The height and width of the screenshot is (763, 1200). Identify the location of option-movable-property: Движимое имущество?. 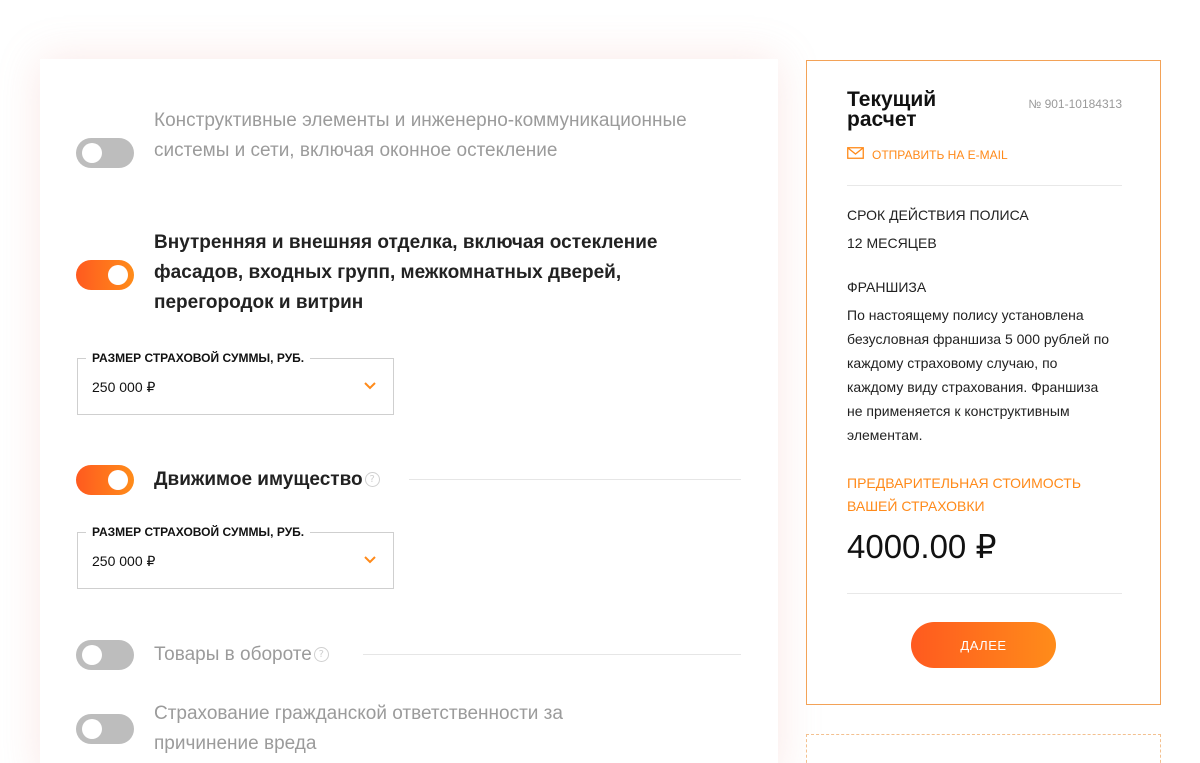
(267, 480).